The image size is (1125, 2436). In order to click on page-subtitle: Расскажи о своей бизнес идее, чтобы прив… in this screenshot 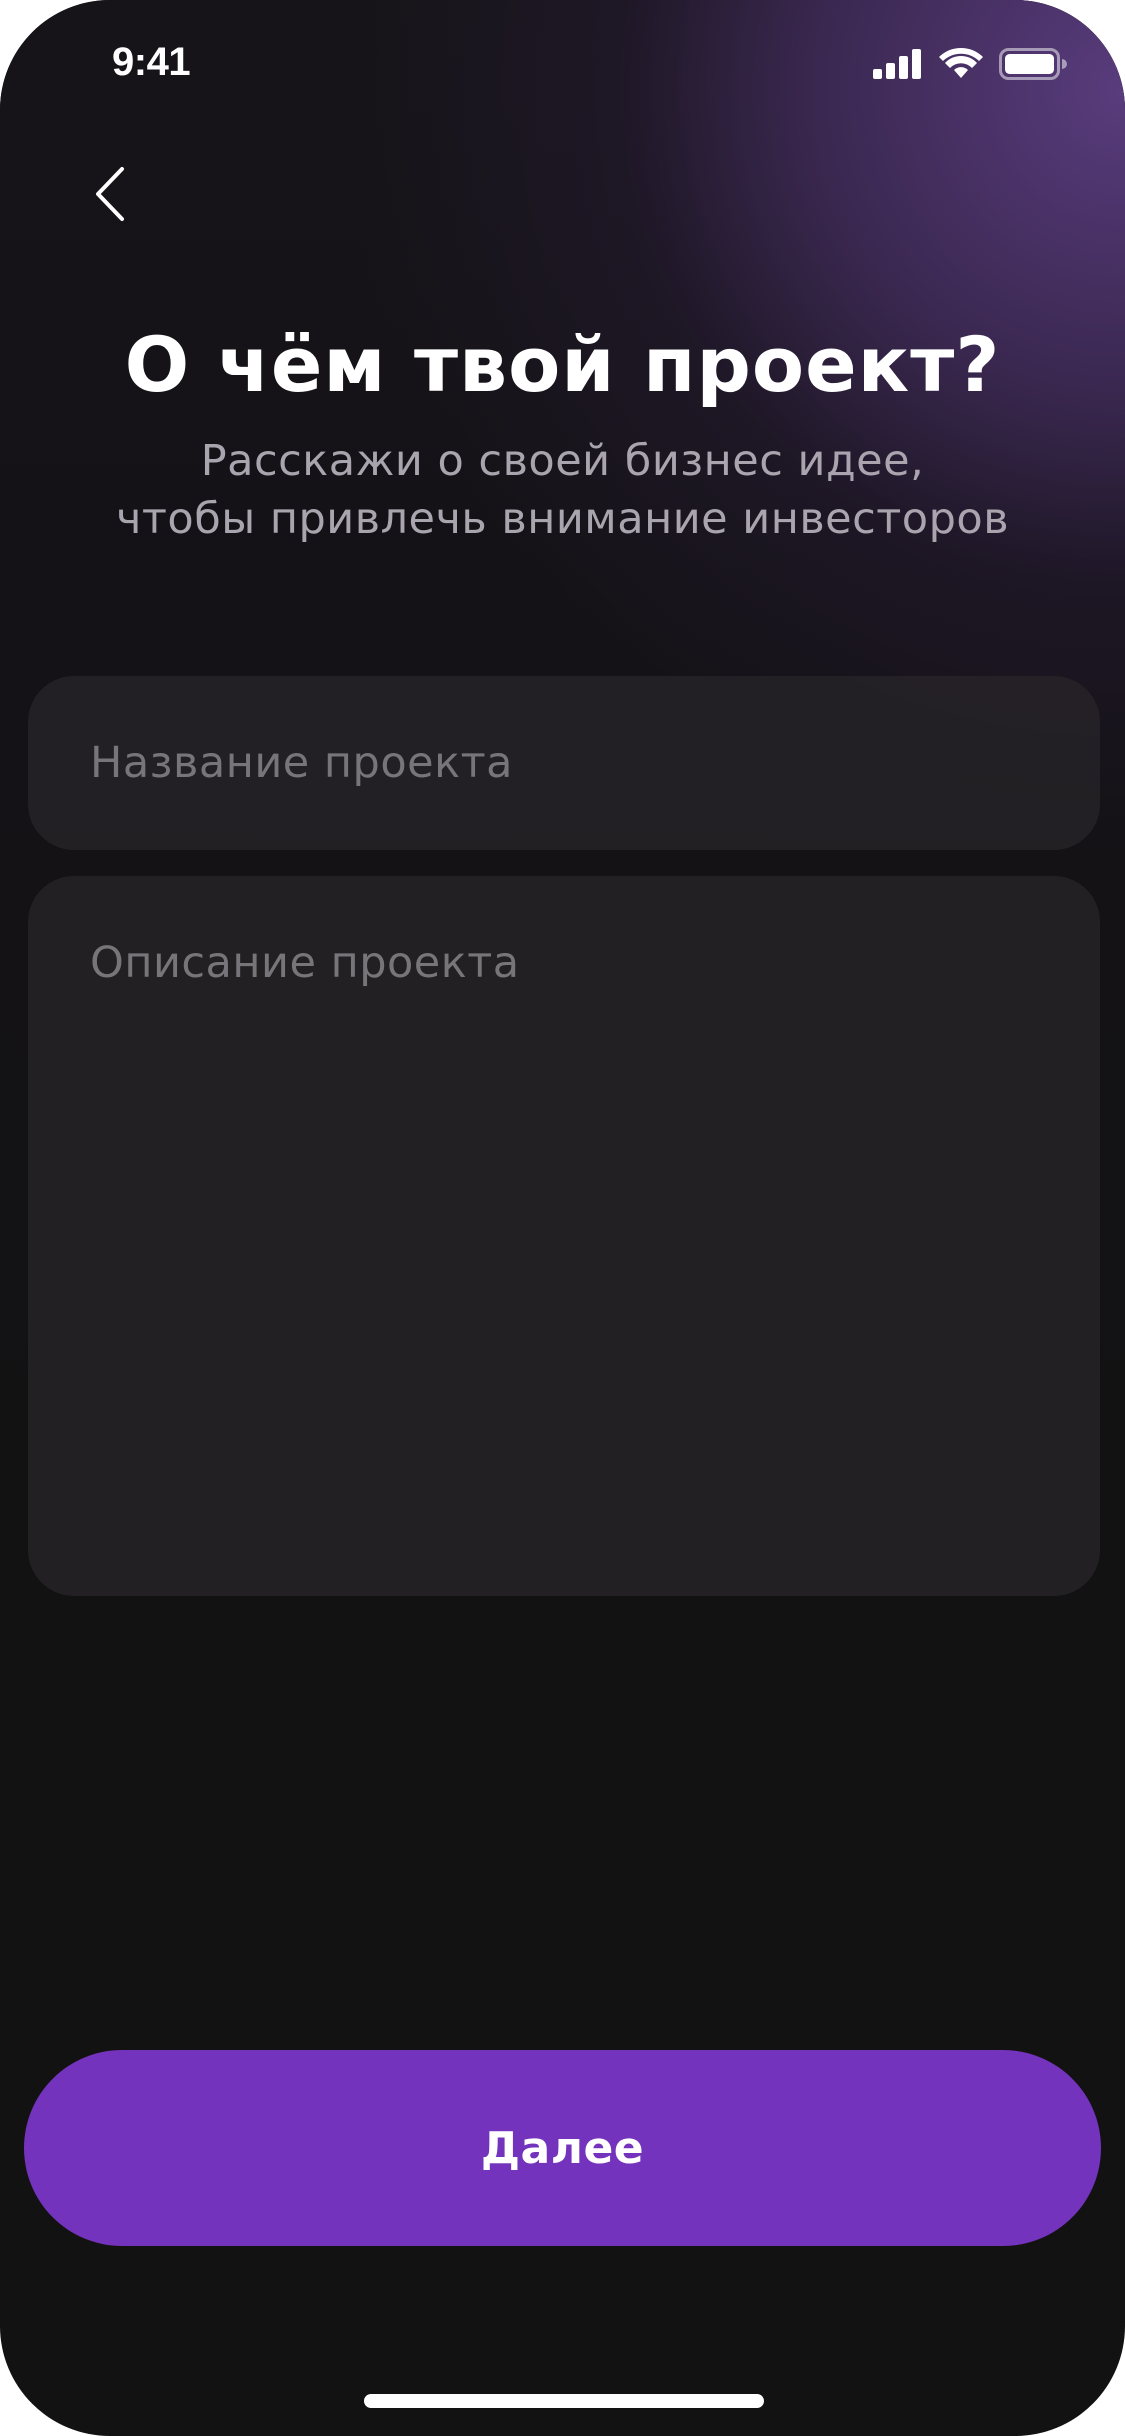, I will do `click(562, 490)`.